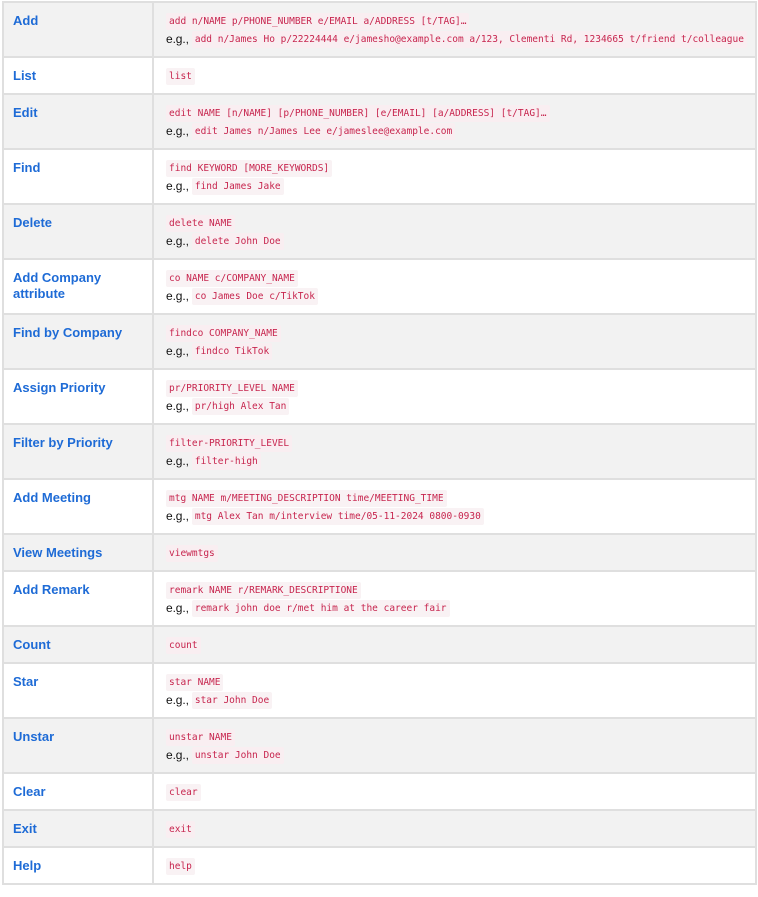  What do you see at coordinates (78, 231) in the screenshot?
I see `action-cell: Delete` at bounding box center [78, 231].